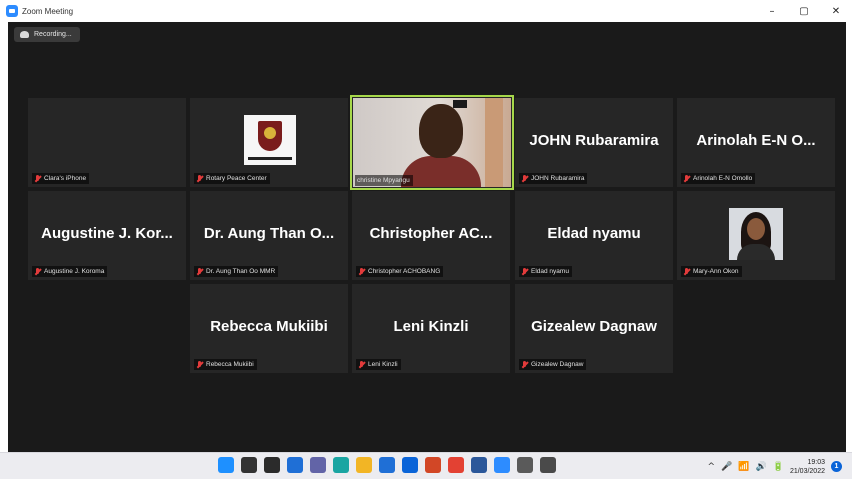  I want to click on windows-taskbar: ^ 🎤 📶 🔊 🔋 19:03 21/03/2022 1, so click(426, 465).